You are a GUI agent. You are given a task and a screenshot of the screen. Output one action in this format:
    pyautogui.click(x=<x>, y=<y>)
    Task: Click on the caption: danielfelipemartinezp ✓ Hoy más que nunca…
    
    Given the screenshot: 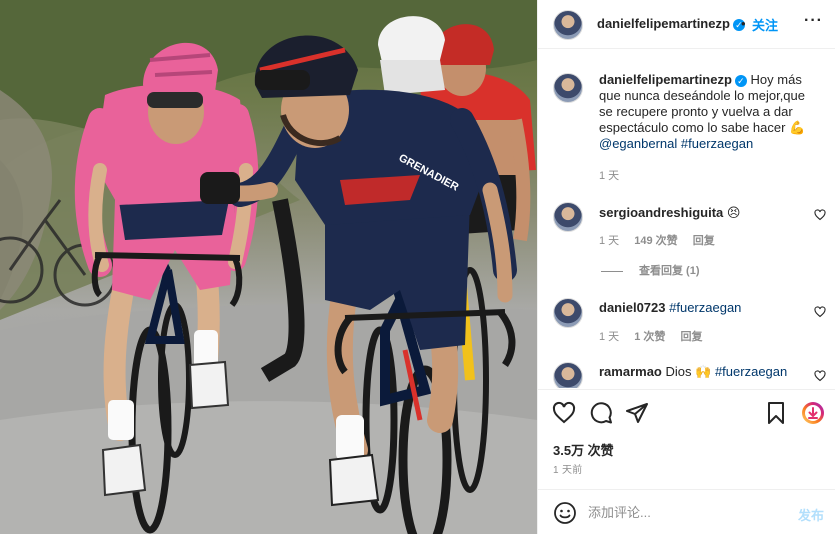 What is the action you would take?
    pyautogui.click(x=710, y=112)
    